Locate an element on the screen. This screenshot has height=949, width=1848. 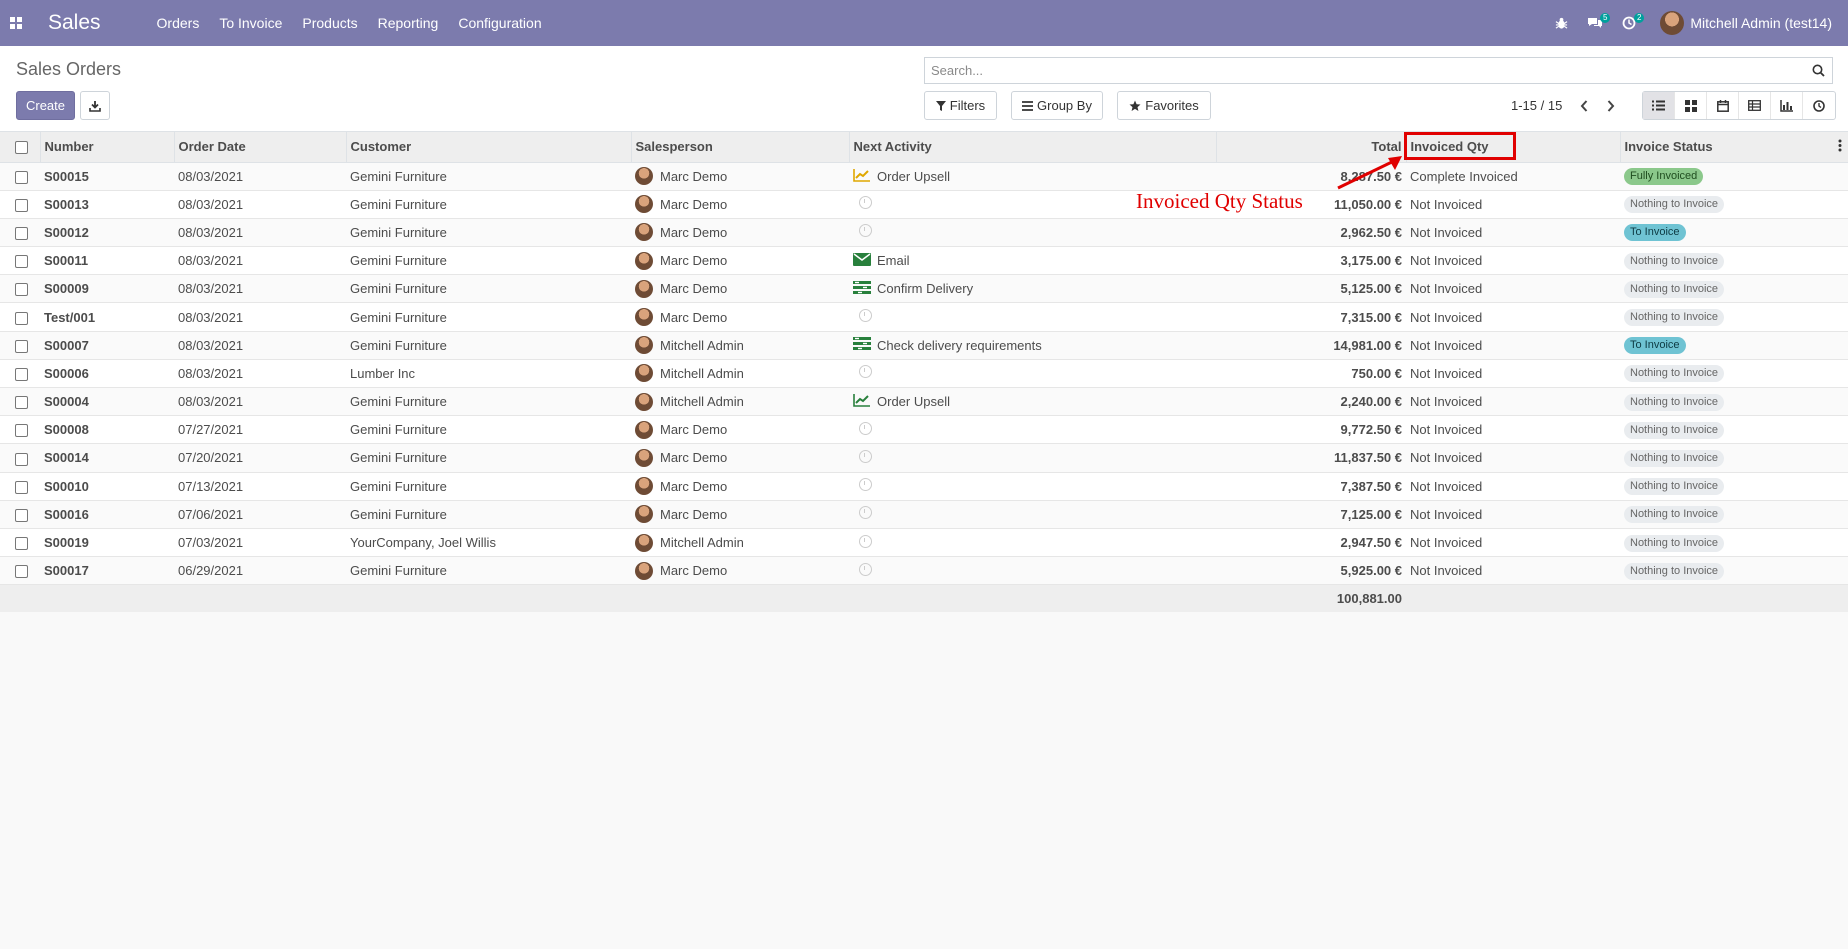
activities-clock-icon: 2 is located at coordinates (1629, 23).